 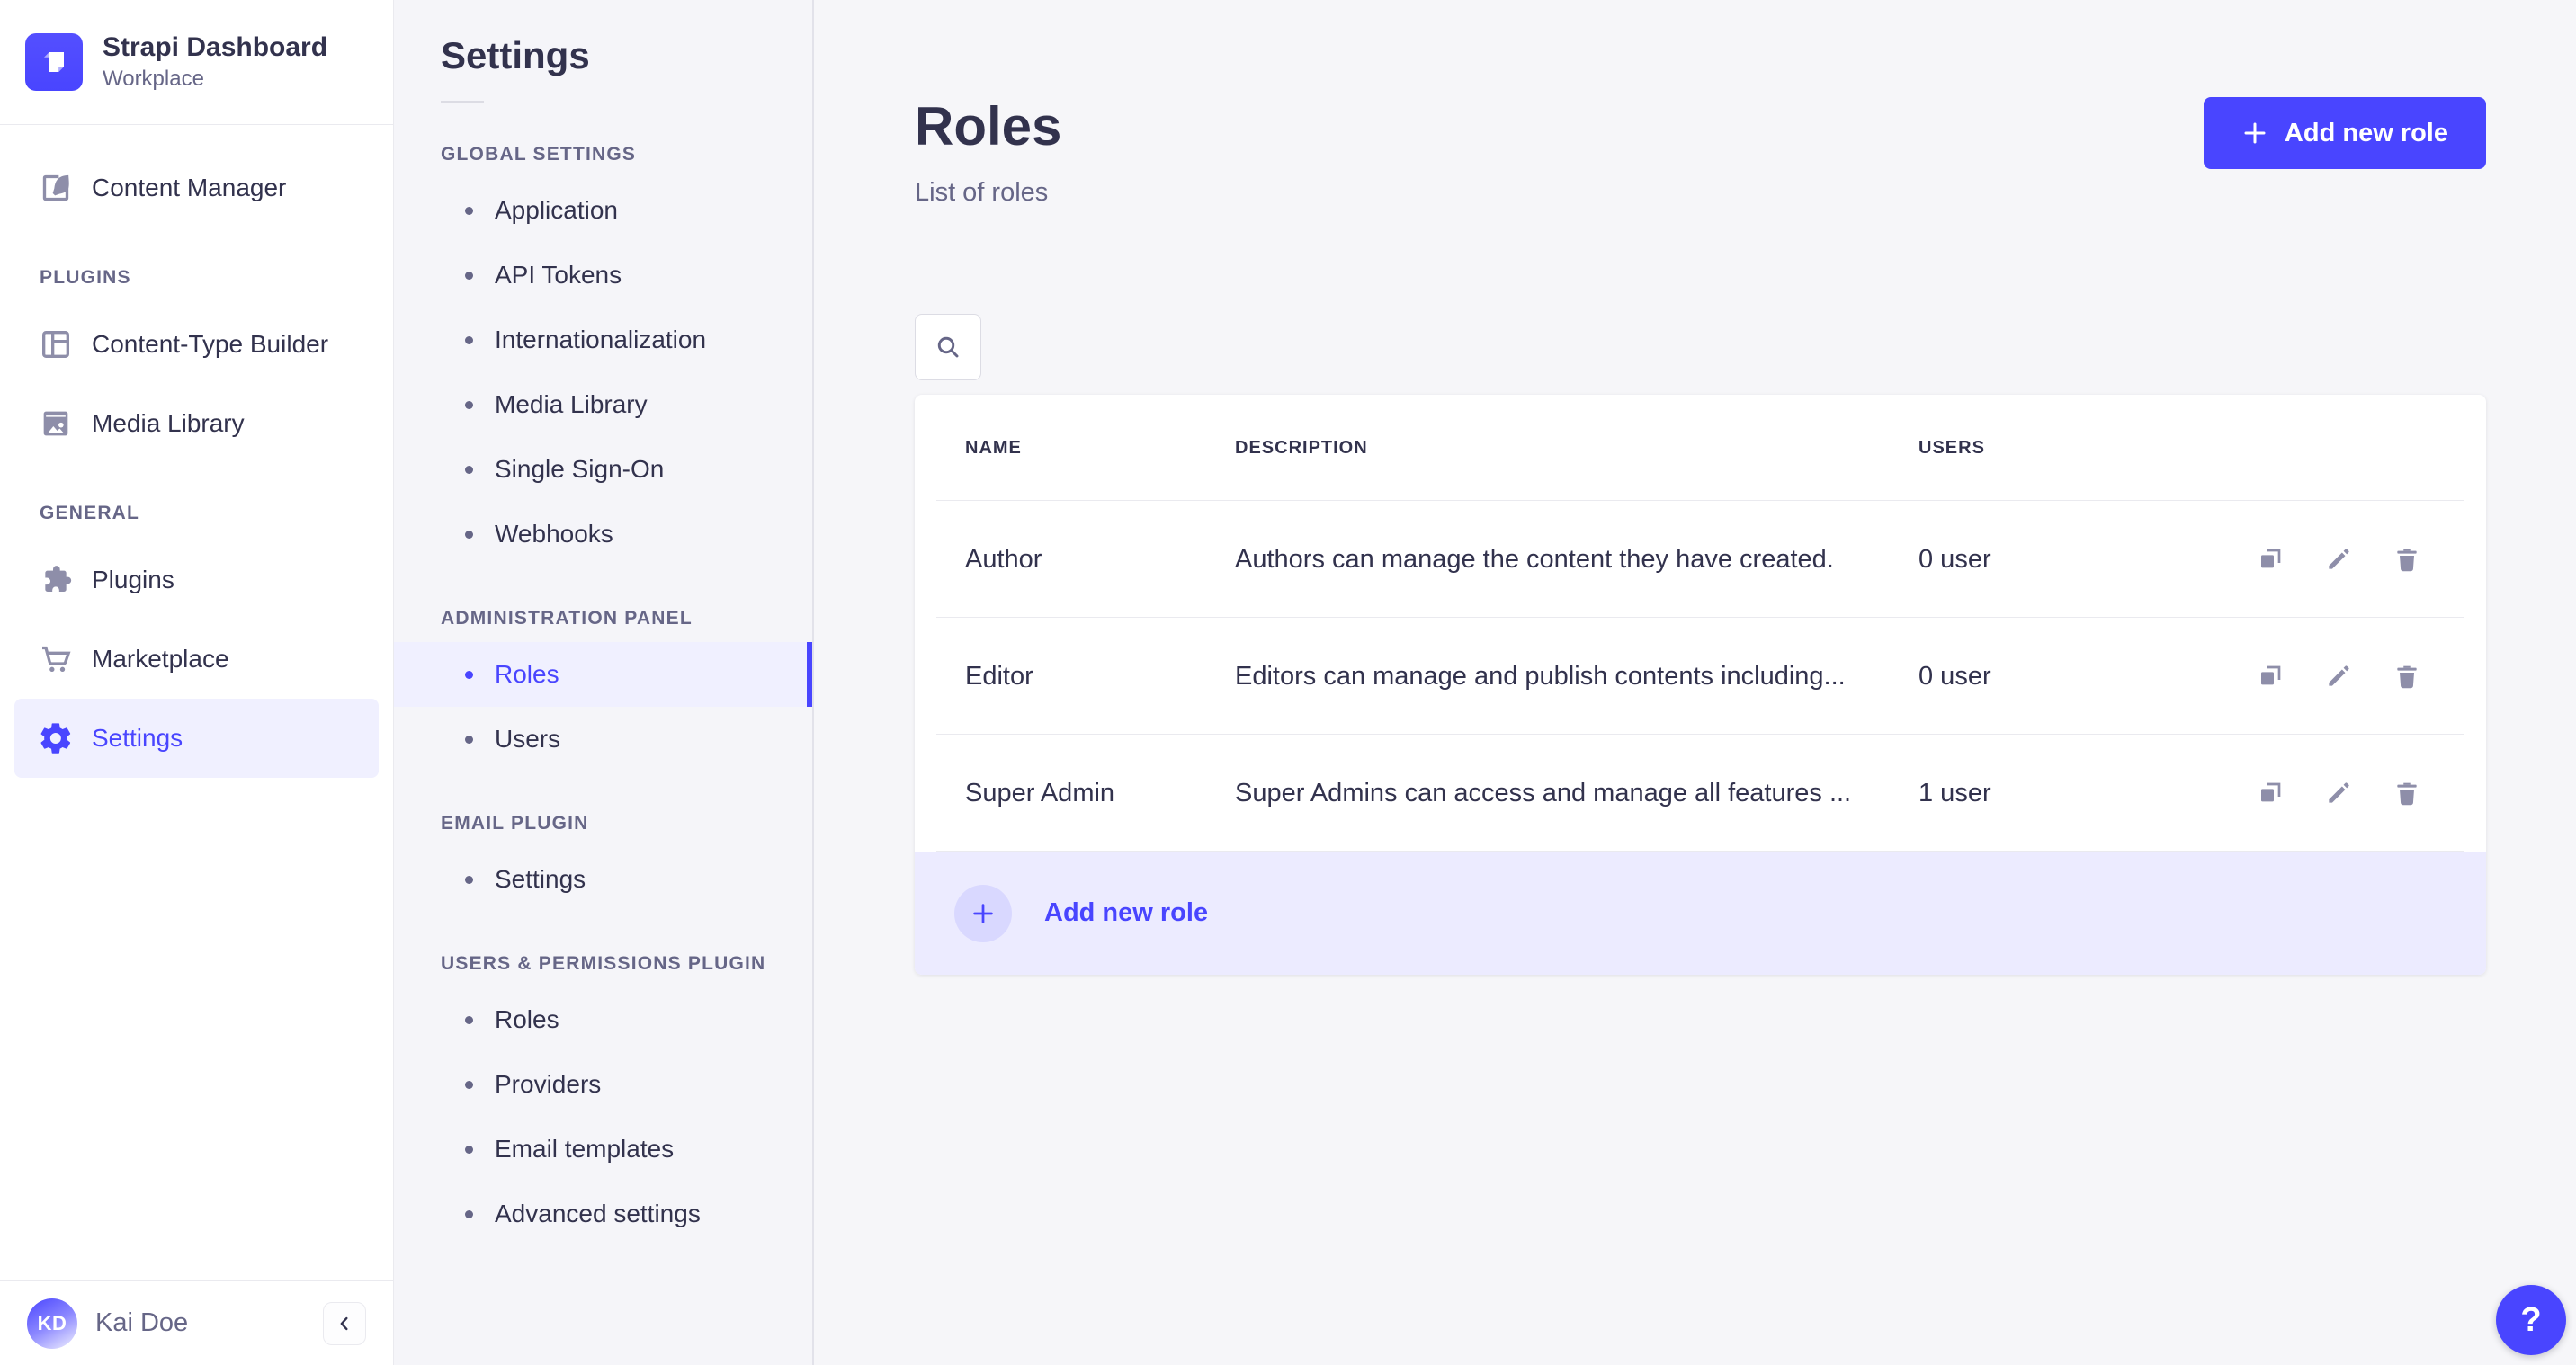 I want to click on sidebar-item-content-type-builder: Content-Type Builder, so click(x=196, y=345).